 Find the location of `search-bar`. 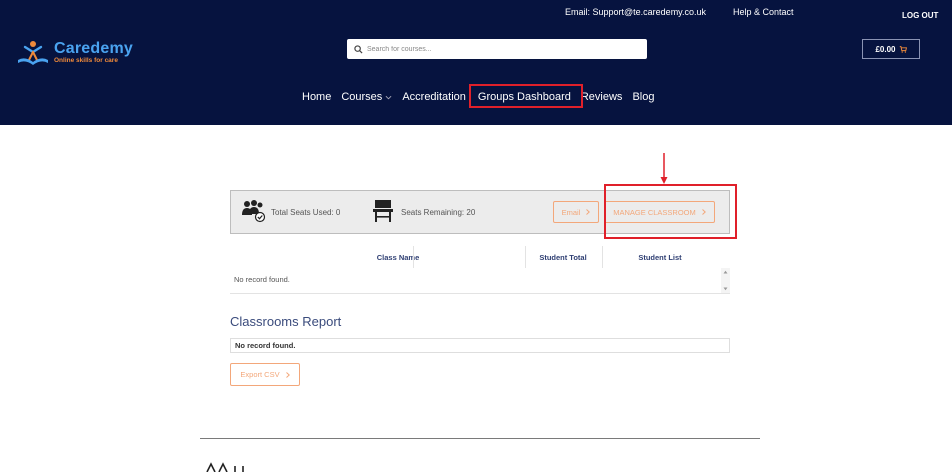

search-bar is located at coordinates (497, 49).